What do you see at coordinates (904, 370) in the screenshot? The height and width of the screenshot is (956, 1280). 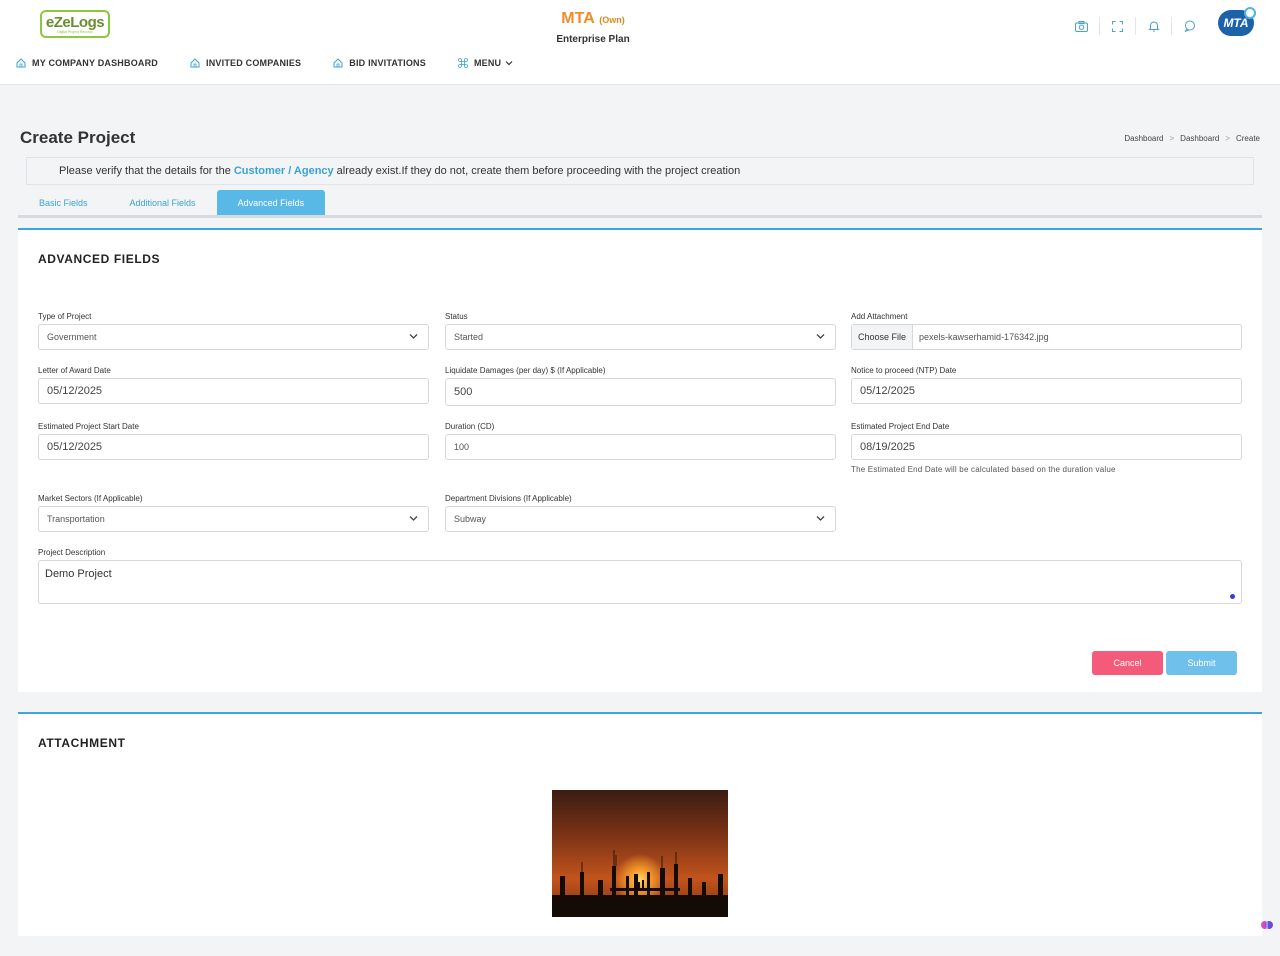 I see `ntp-date-label: Notice to proceed (NTP) Date` at bounding box center [904, 370].